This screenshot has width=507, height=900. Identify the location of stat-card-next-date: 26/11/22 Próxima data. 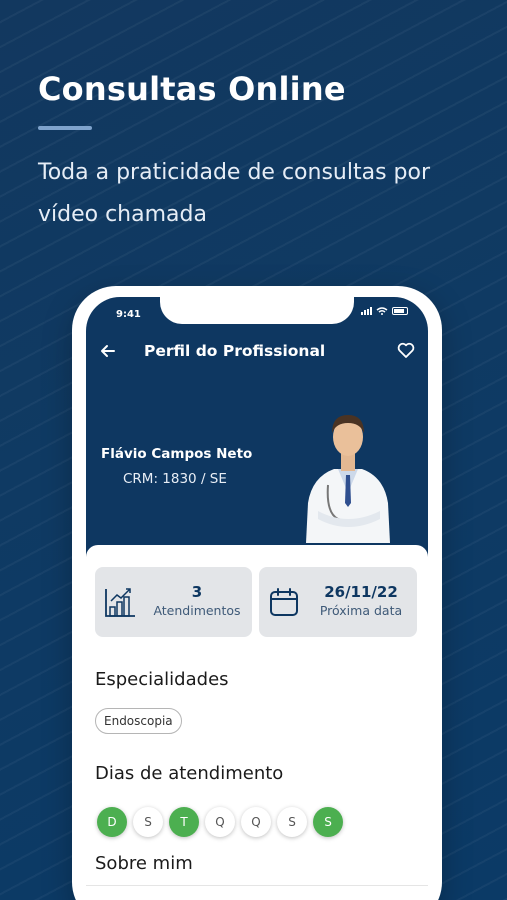
(338, 602).